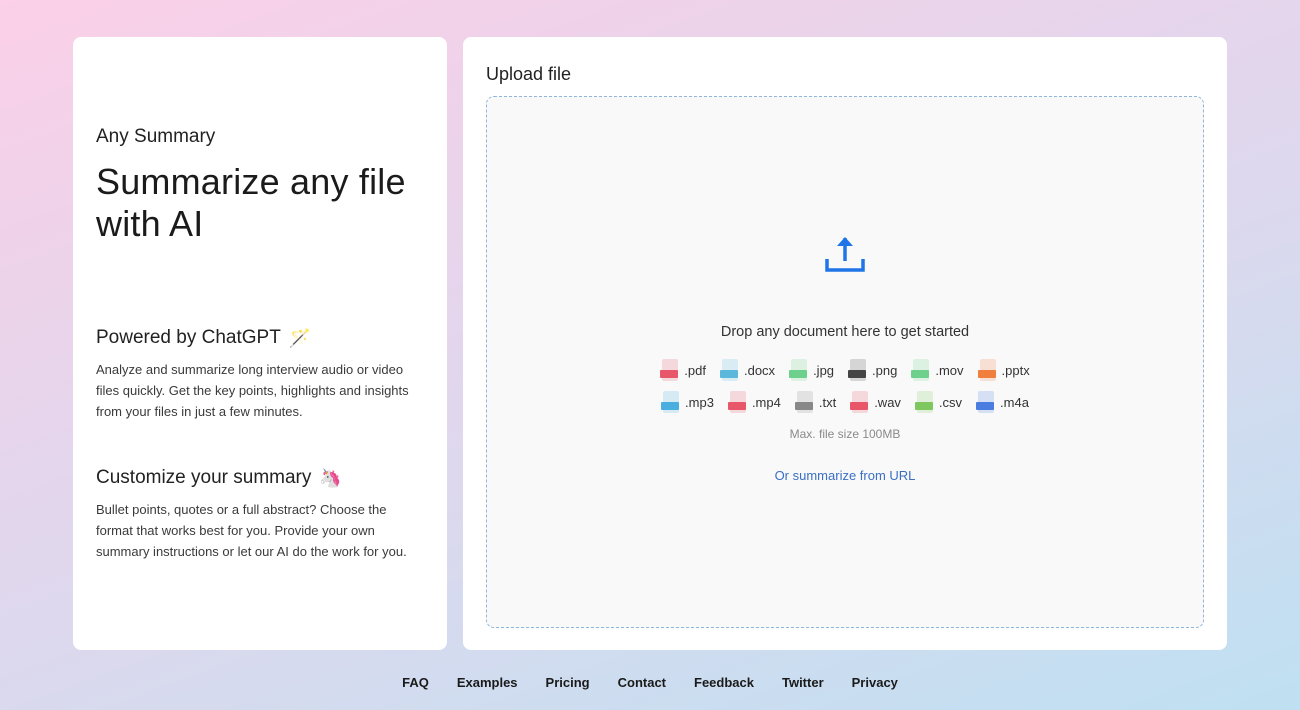  What do you see at coordinates (885, 370) in the screenshot?
I see `file-type-label: .png` at bounding box center [885, 370].